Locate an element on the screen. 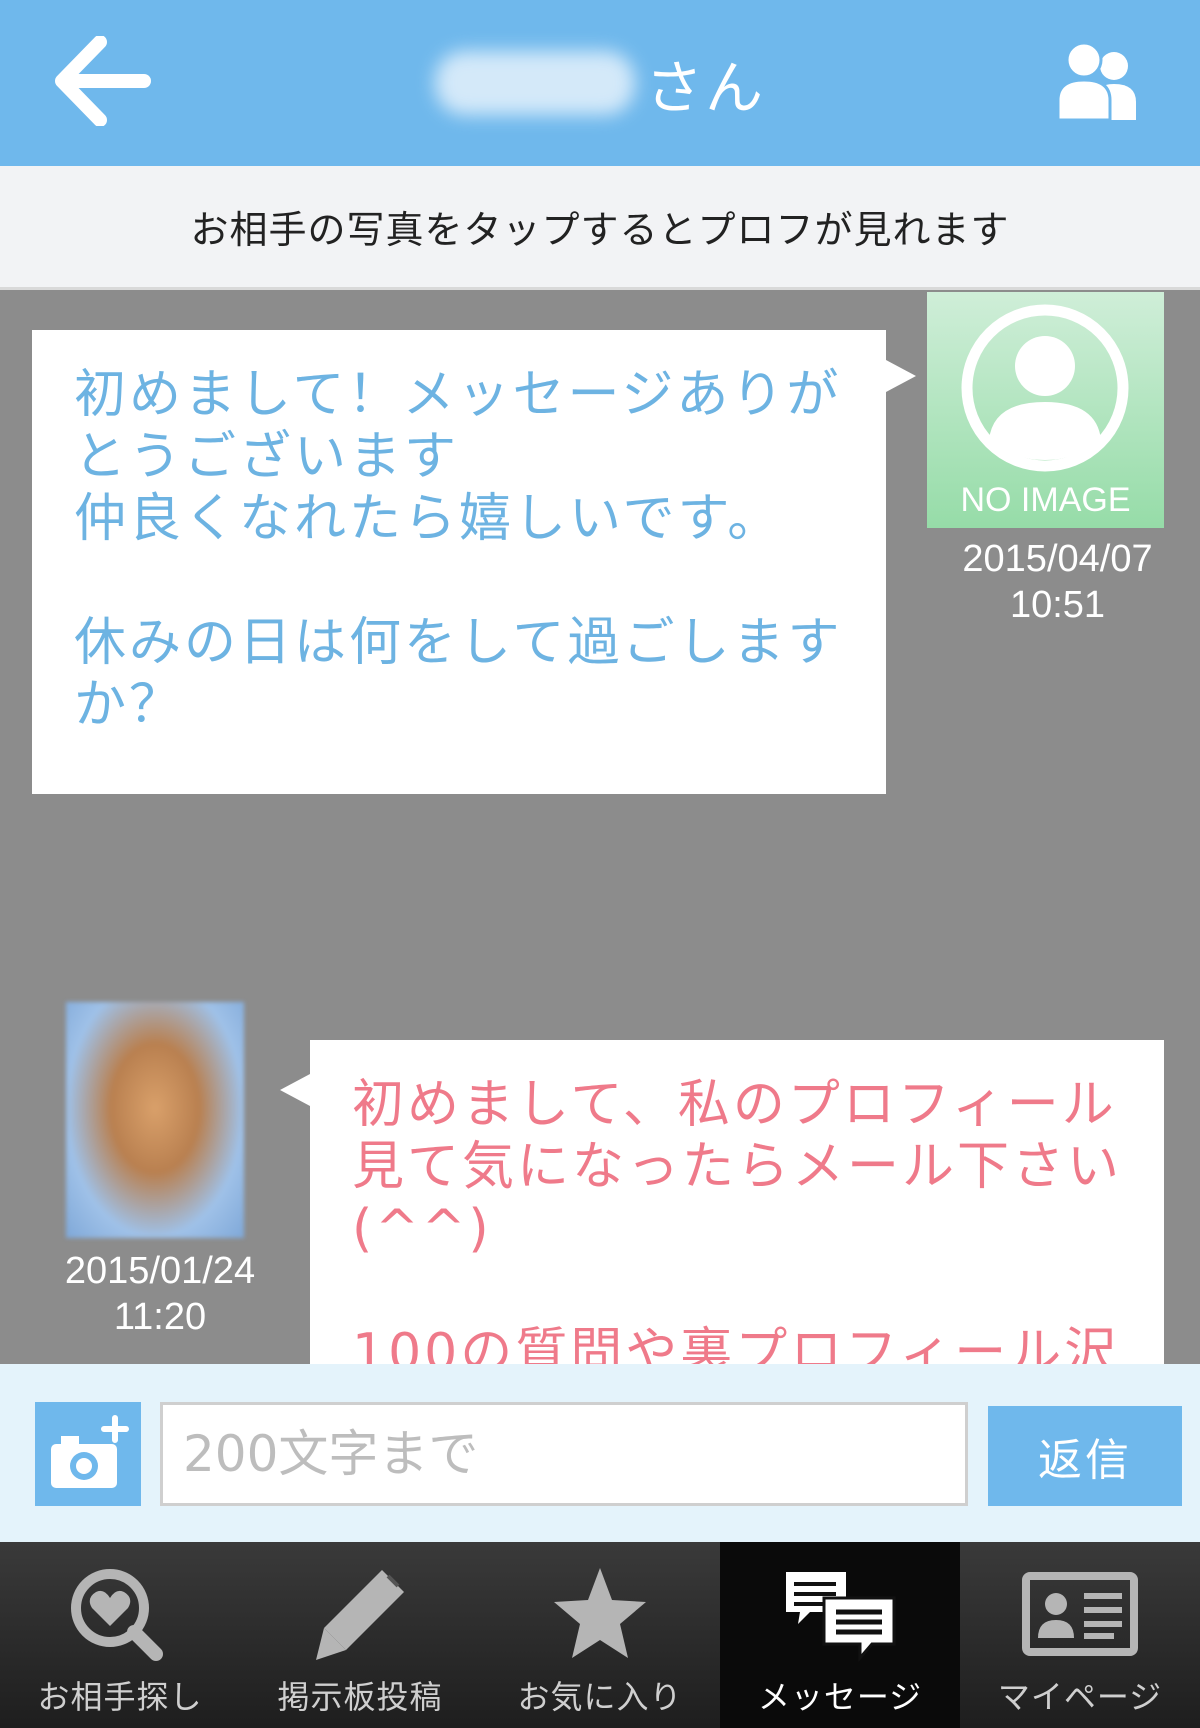  tab-messages: メッセージ is located at coordinates (840, 1635).